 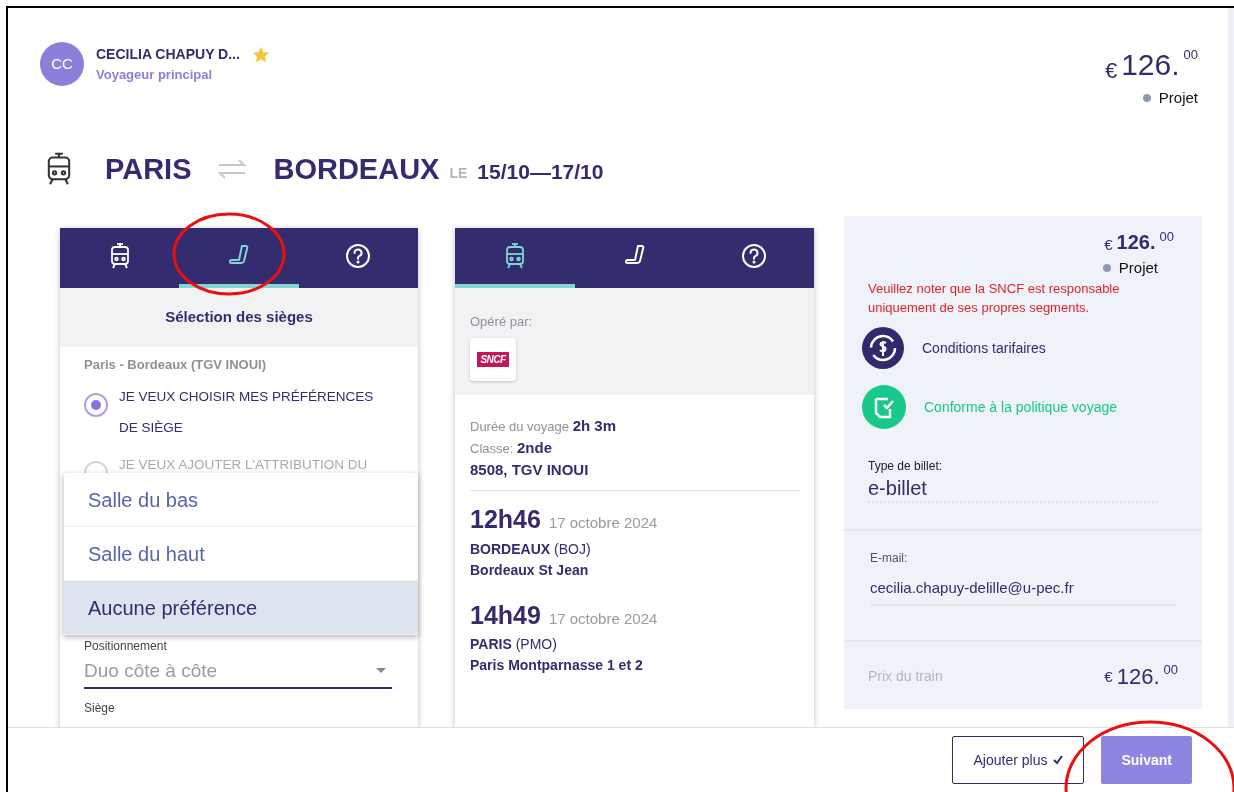 I want to click on trip-dates: 15/10—17/10, so click(x=540, y=171).